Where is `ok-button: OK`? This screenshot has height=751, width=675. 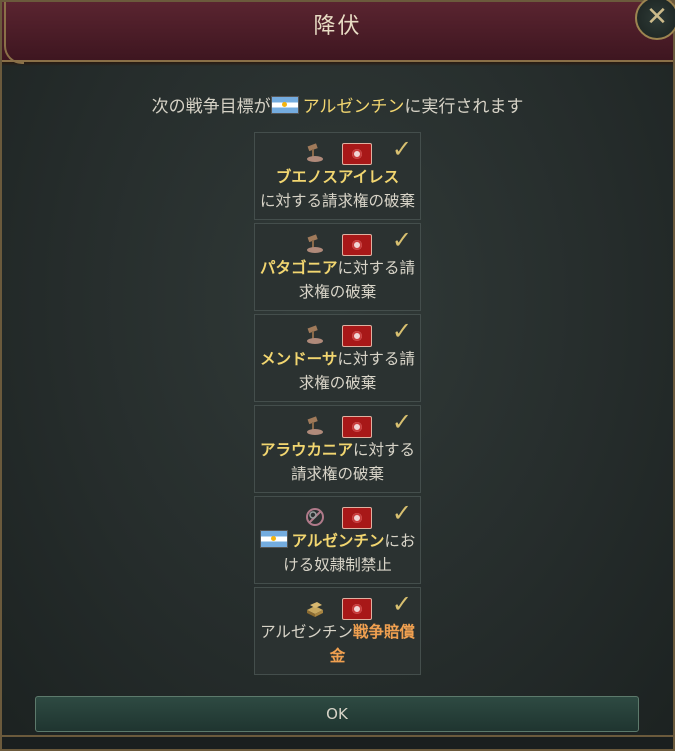 ok-button: OK is located at coordinates (337, 714).